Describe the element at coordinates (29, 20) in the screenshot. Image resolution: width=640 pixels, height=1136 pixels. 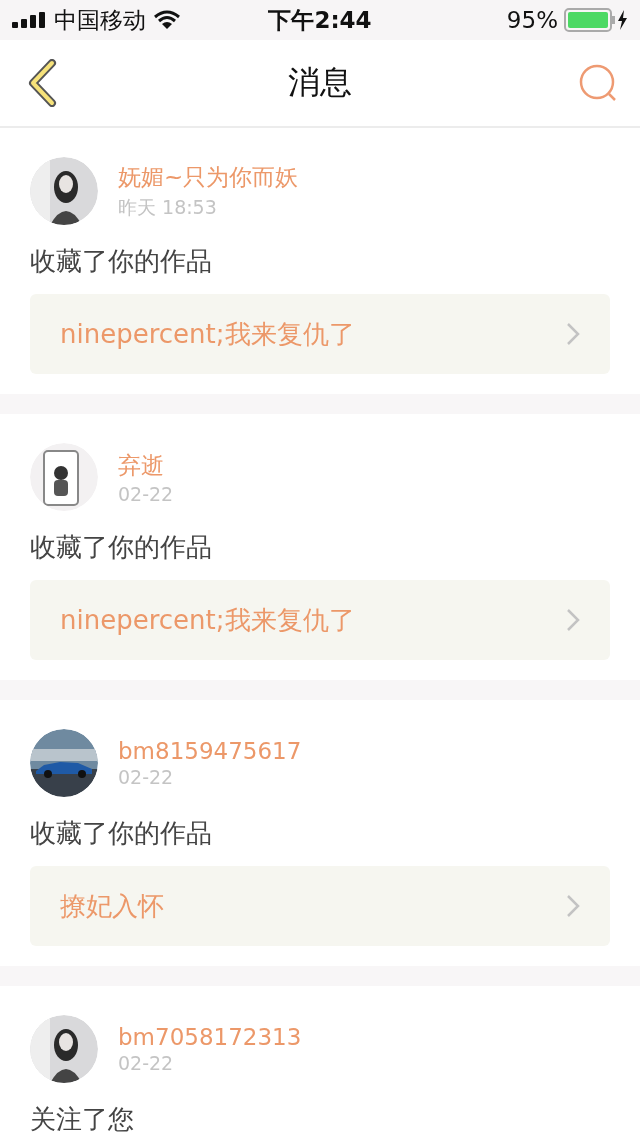
I see `signal-icon` at that location.